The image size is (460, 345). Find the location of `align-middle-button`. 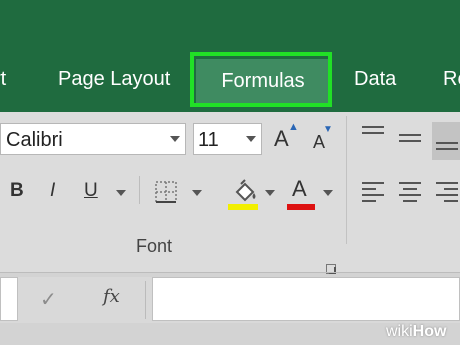

align-middle-button is located at coordinates (410, 140).